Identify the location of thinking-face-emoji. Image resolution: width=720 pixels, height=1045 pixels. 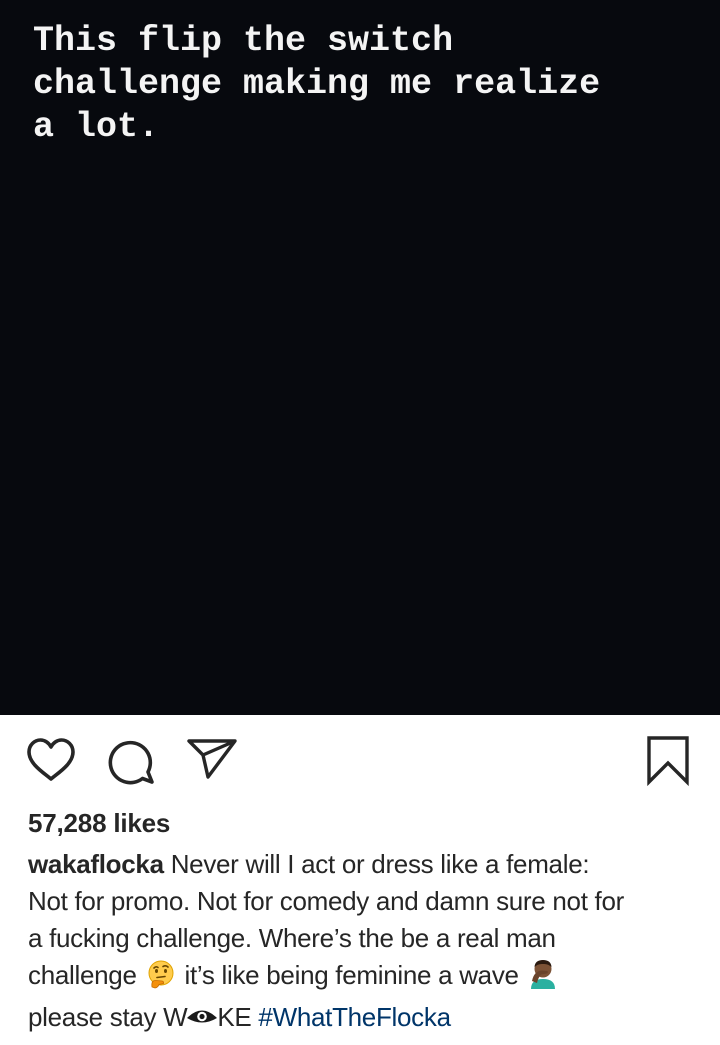
(161, 979).